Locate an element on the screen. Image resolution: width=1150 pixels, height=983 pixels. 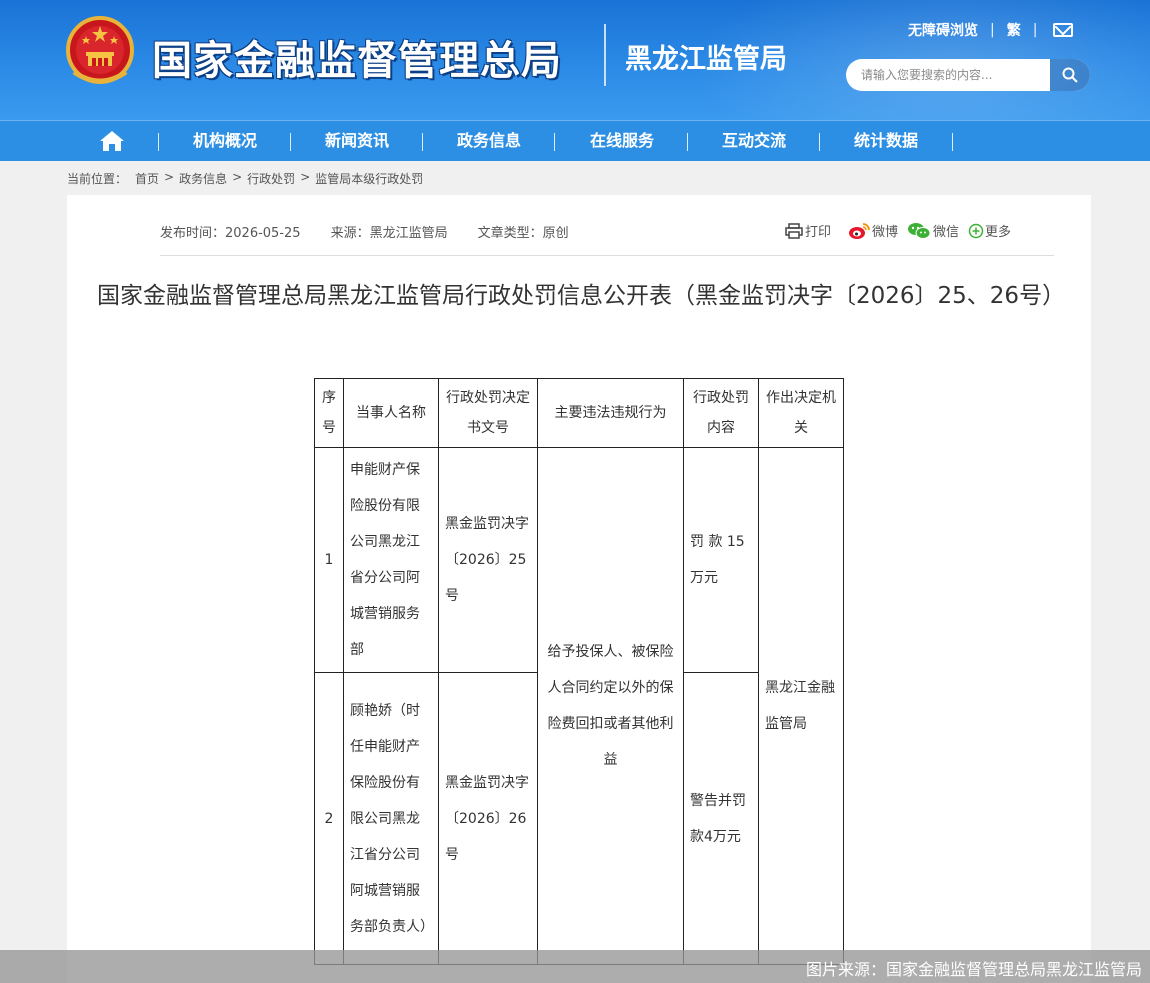
article-source: 来源：黑龙江监管局 is located at coordinates (389, 233).